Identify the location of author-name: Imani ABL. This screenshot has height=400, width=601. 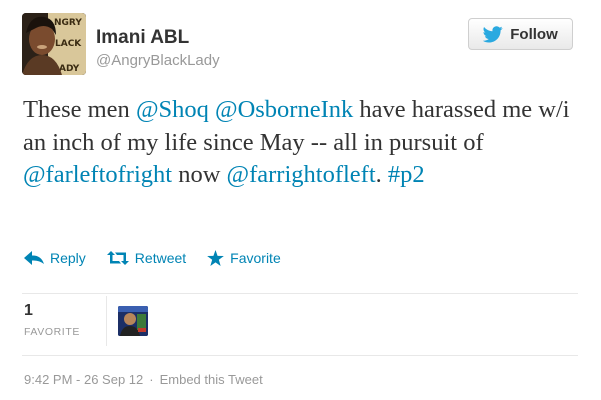
(142, 38).